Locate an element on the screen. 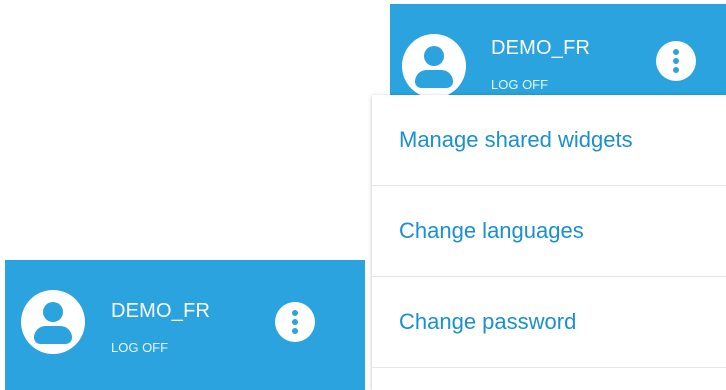 Image resolution: width=726 pixels, height=390 pixels. menu-item-change-password: Change password is located at coordinates (549, 322).